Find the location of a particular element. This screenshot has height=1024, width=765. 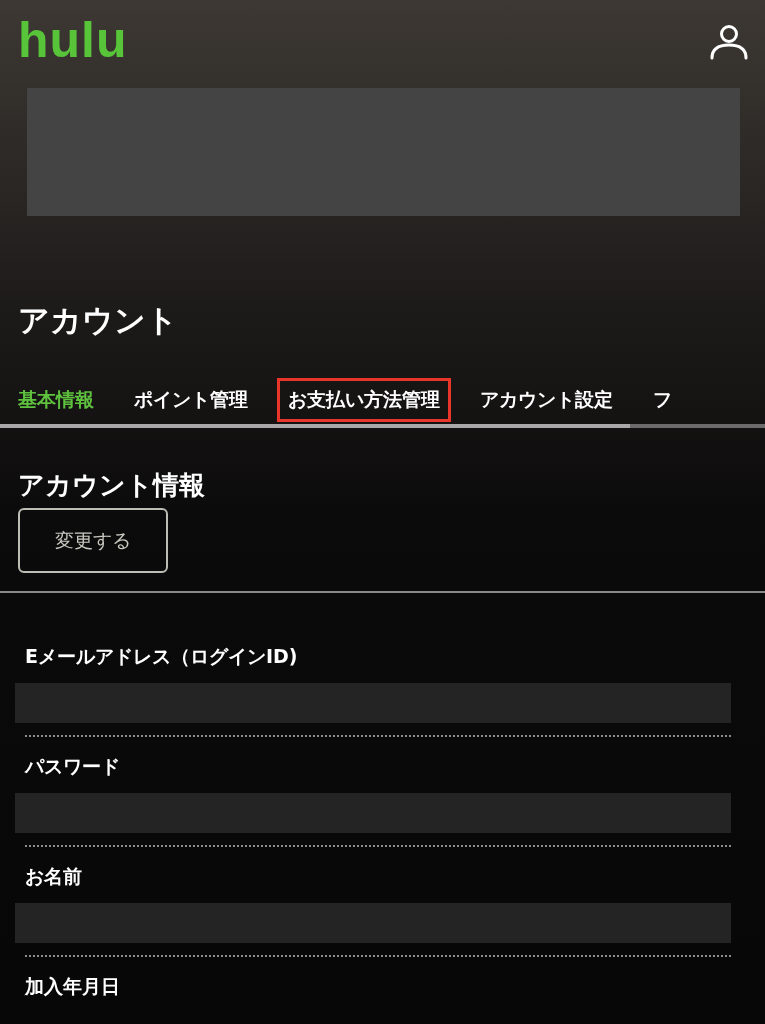

section-title: アカウント情報 is located at coordinates (112, 485).